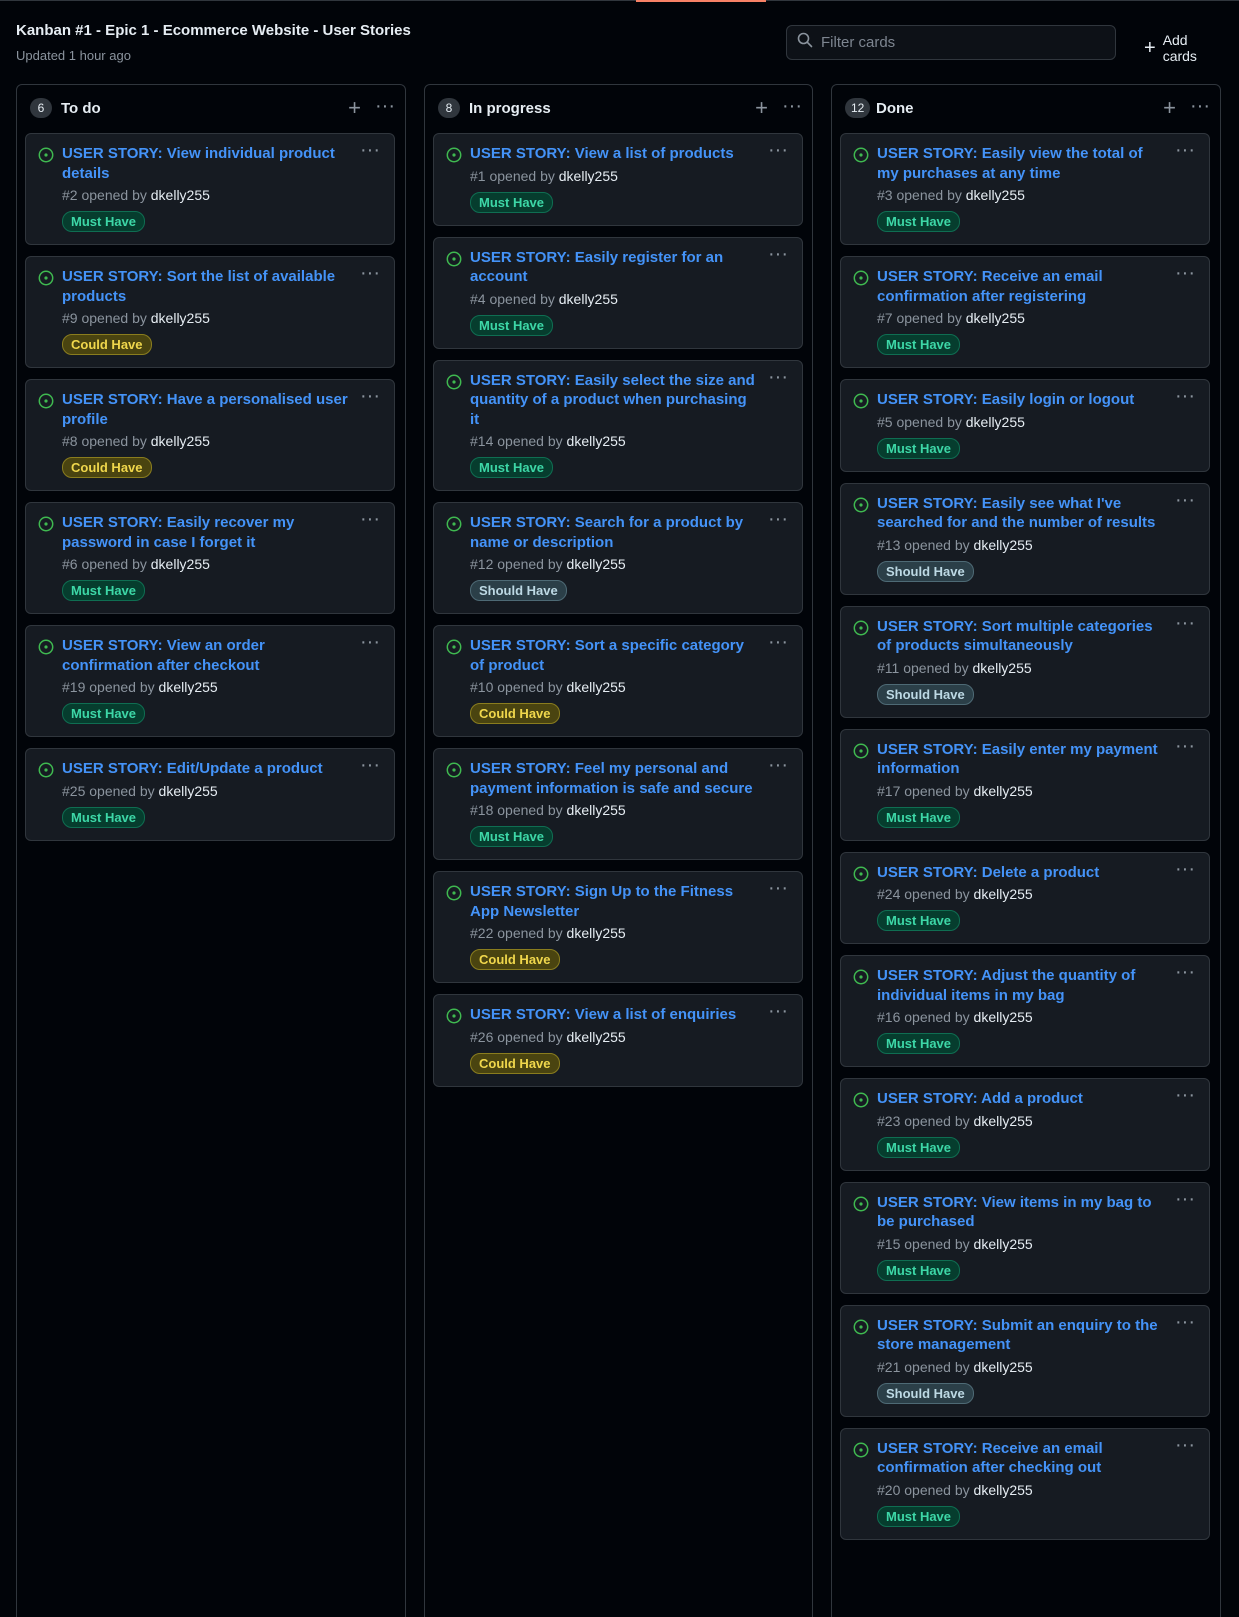 Image resolution: width=1239 pixels, height=1617 pixels. What do you see at coordinates (613, 1015) in the screenshot?
I see `issue-title-link: USER STORY: View a list of enquiries` at bounding box center [613, 1015].